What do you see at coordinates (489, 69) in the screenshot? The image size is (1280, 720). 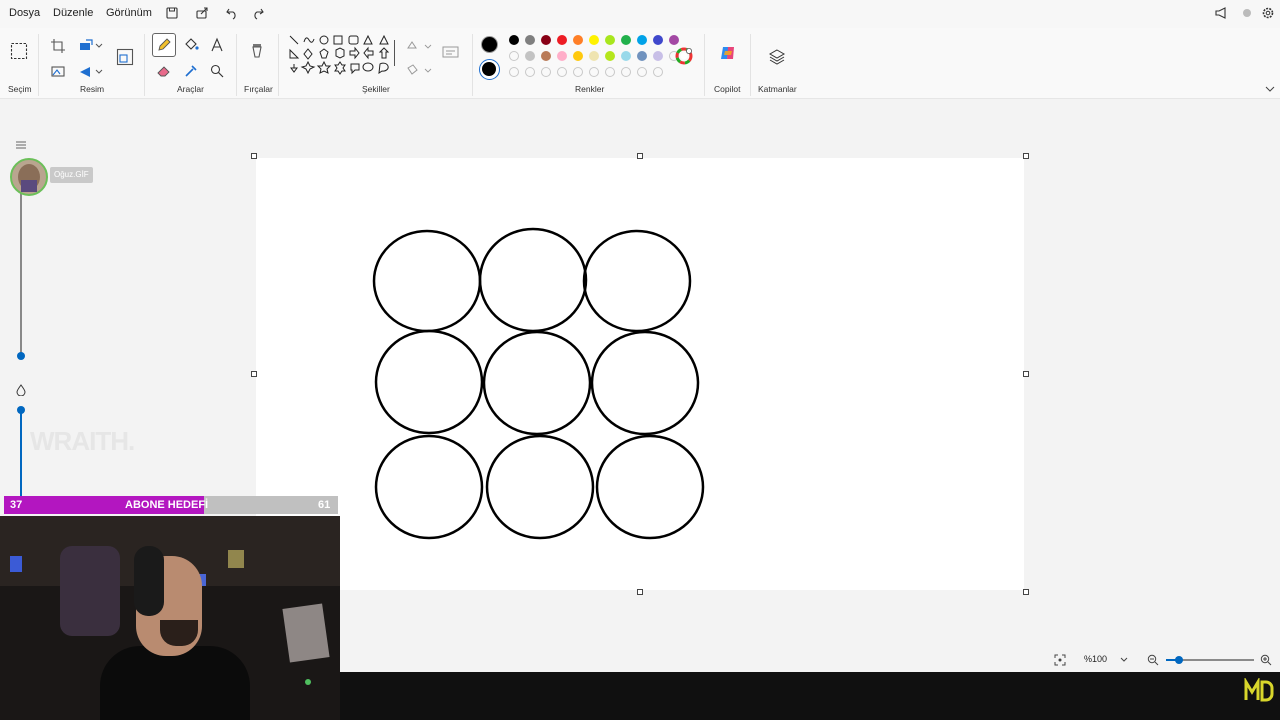 I see `secondary-color-swatch` at bounding box center [489, 69].